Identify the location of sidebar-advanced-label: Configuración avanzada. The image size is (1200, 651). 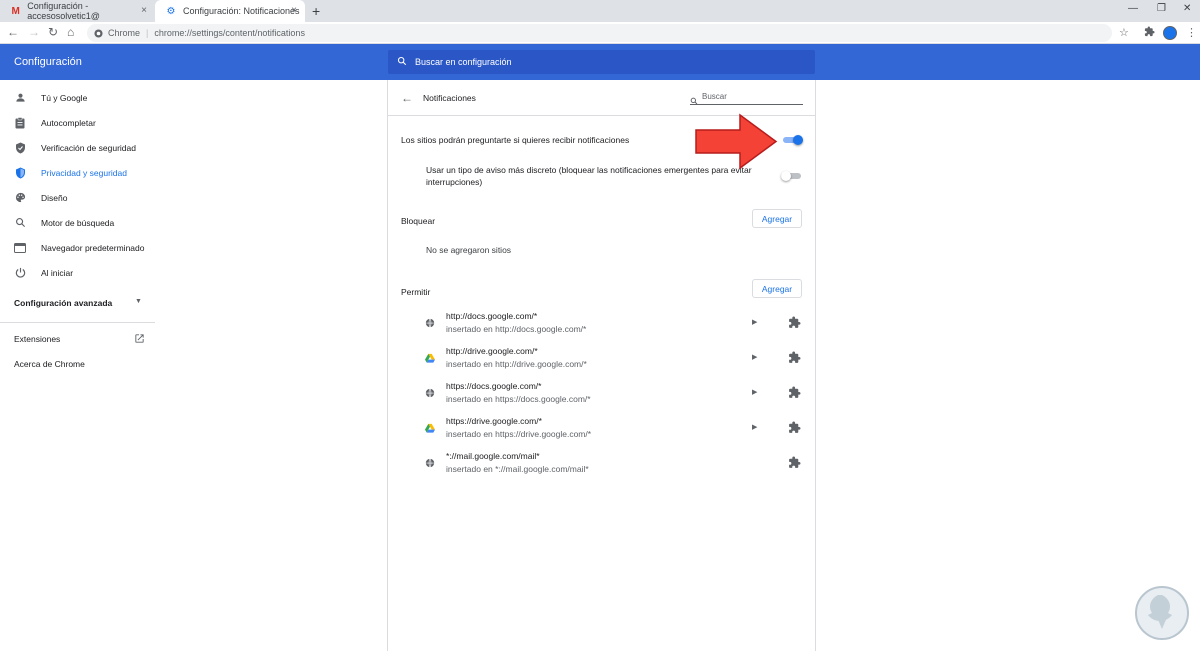
(63, 303).